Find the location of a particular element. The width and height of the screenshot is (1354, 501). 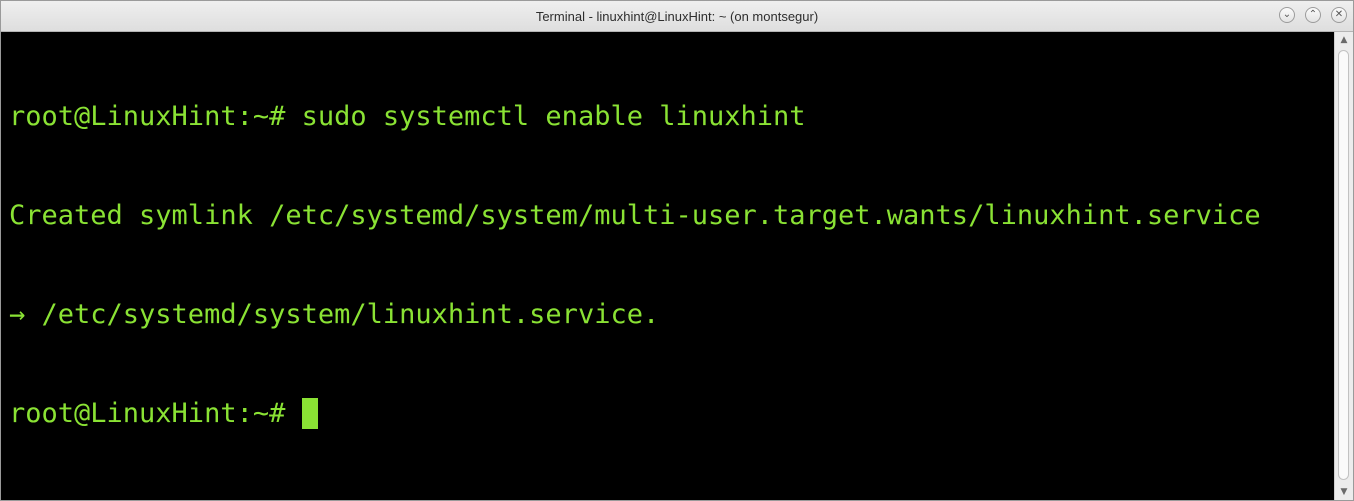

close-icon: ✕ is located at coordinates (1339, 14).